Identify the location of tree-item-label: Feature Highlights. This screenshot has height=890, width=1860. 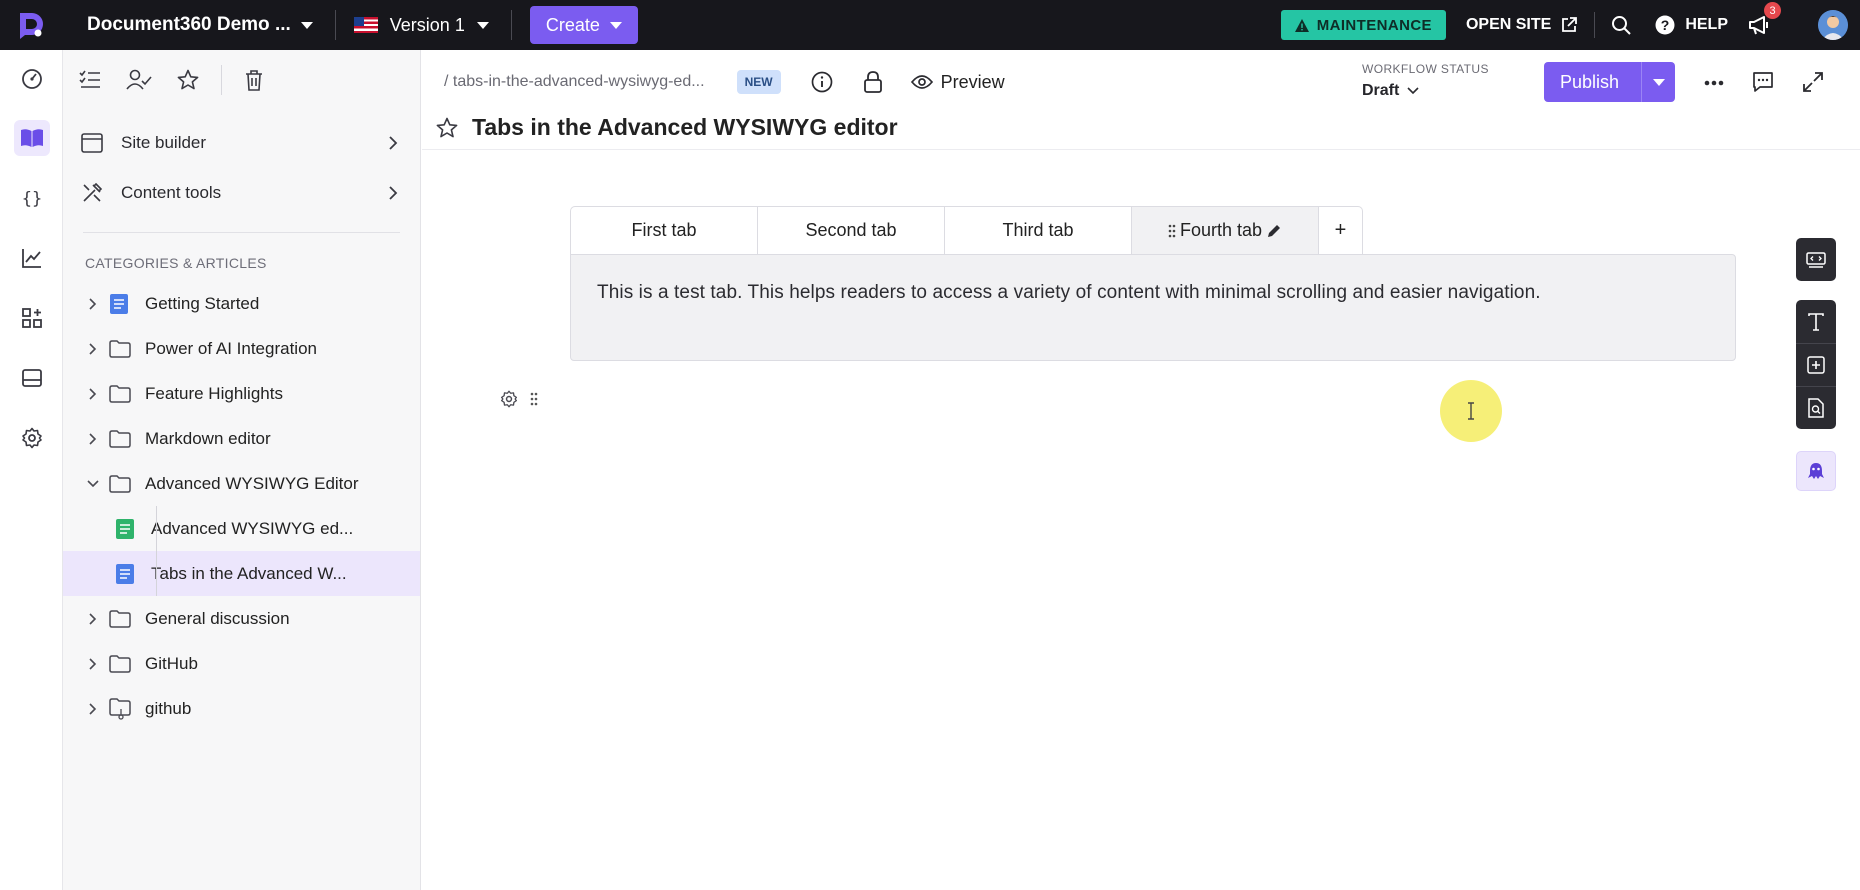
(214, 393).